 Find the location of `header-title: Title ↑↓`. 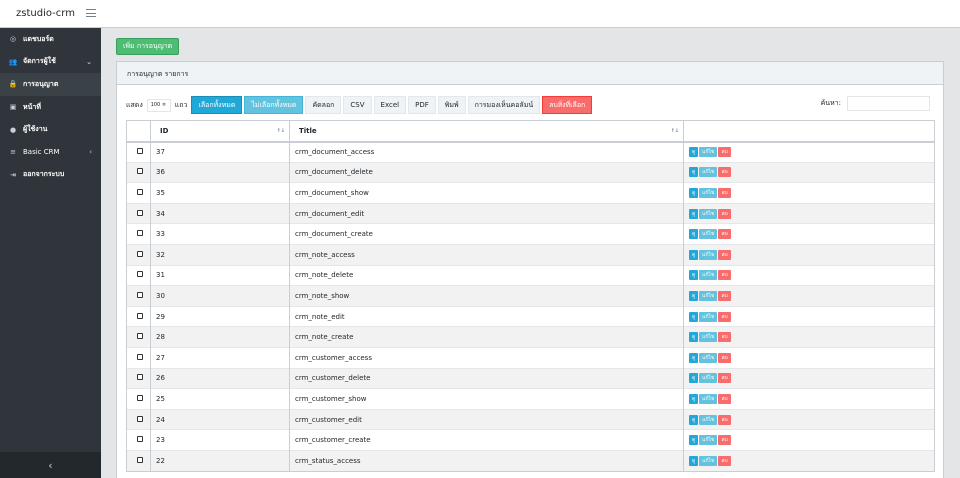

header-title: Title ↑↓ is located at coordinates (486, 131).